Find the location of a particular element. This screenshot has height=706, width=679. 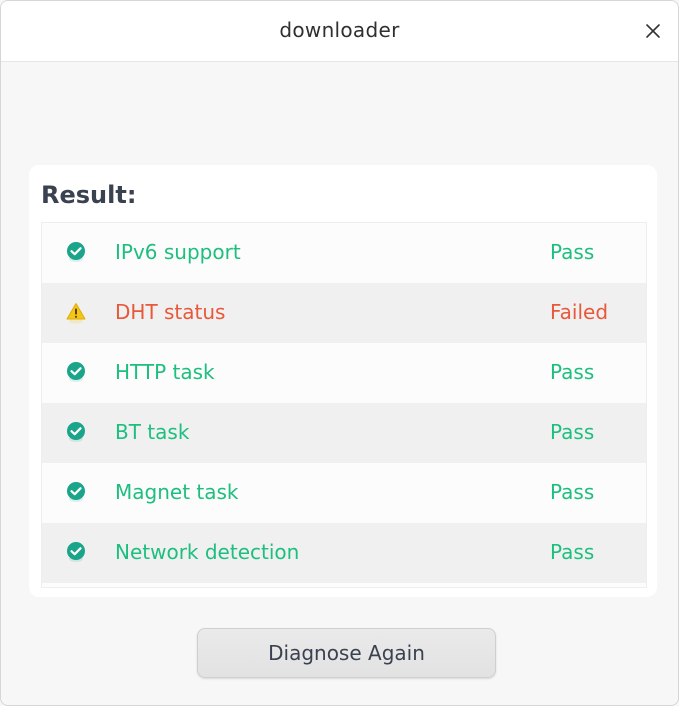

close-button is located at coordinates (653, 31).